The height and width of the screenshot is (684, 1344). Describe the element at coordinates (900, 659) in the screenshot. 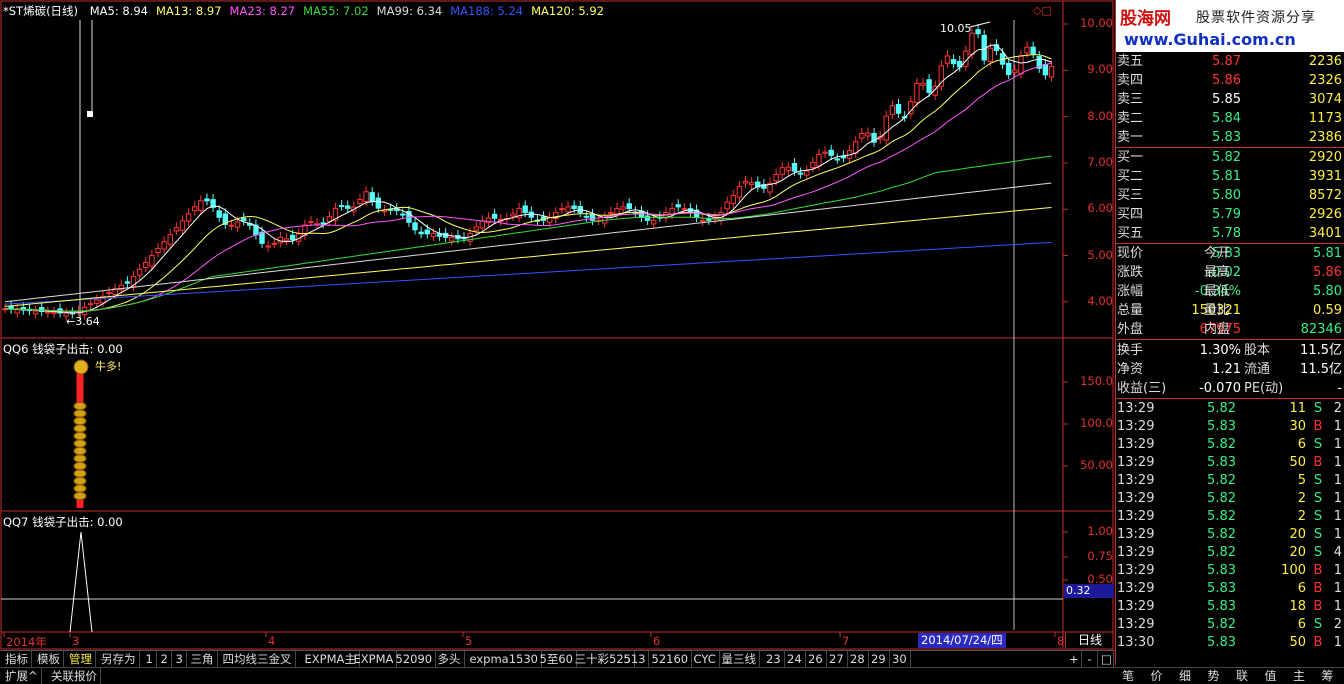

I see `toolbar-button: 30` at that location.